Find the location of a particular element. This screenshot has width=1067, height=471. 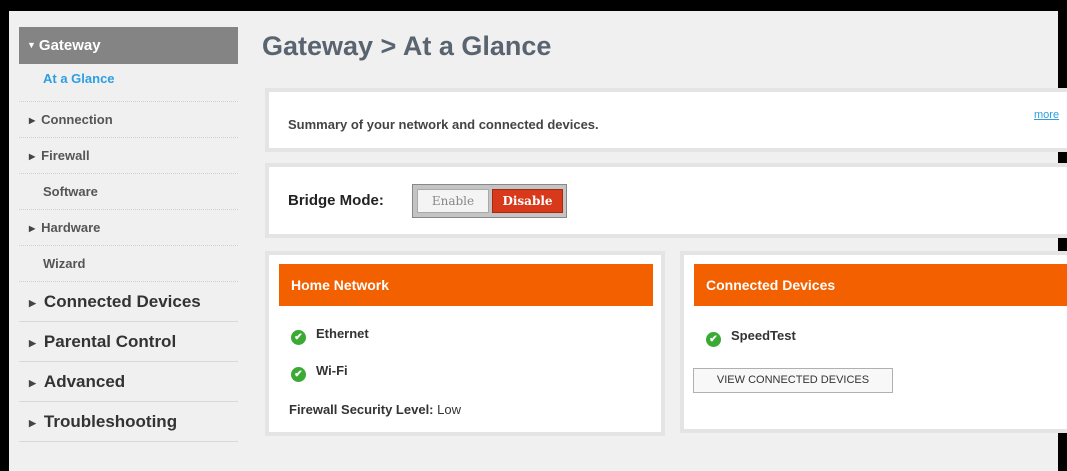

bridge-mode-panel: Bridge Mode: Enable Disable is located at coordinates (666, 200).